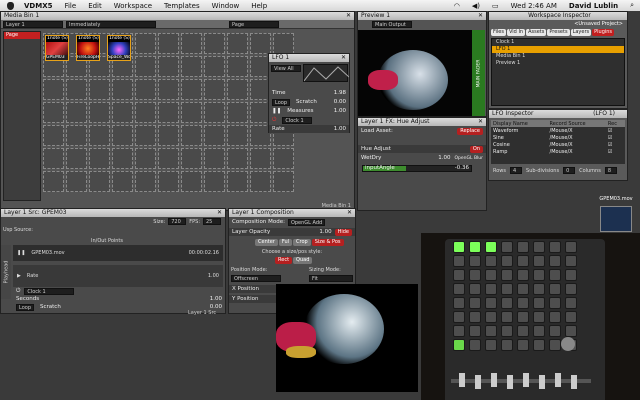  Describe the element at coordinates (212, 221) in the screenshot. I see `fps-field: 25` at that location.